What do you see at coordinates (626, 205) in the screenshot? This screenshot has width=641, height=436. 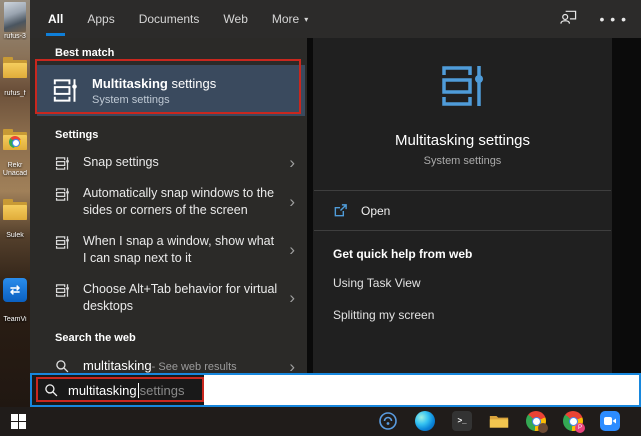 I see `desktop-background-strip` at bounding box center [626, 205].